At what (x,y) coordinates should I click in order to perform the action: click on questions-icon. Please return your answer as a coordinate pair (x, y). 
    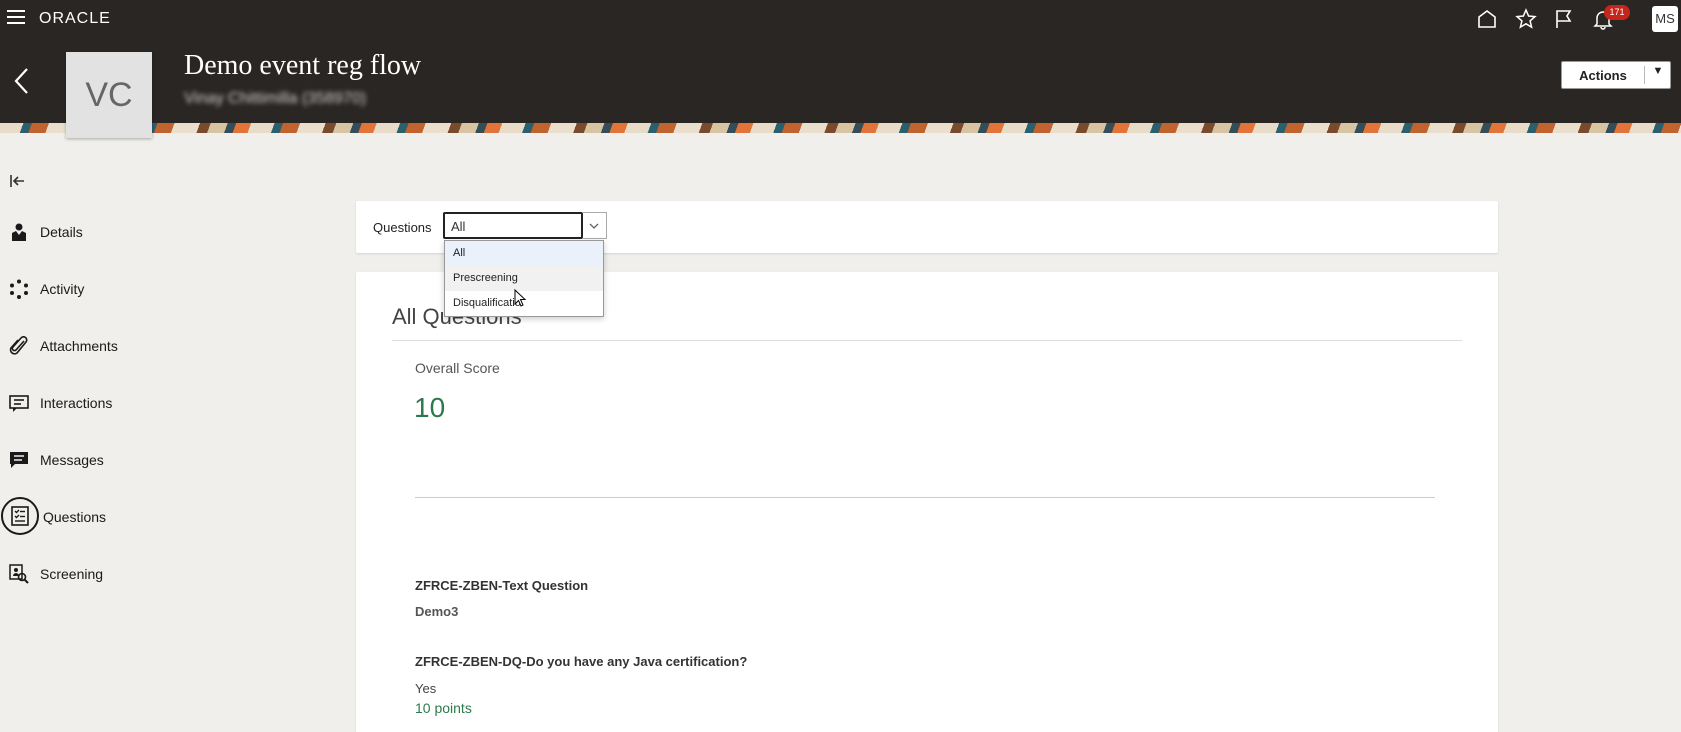
    Looking at the image, I should click on (20, 516).